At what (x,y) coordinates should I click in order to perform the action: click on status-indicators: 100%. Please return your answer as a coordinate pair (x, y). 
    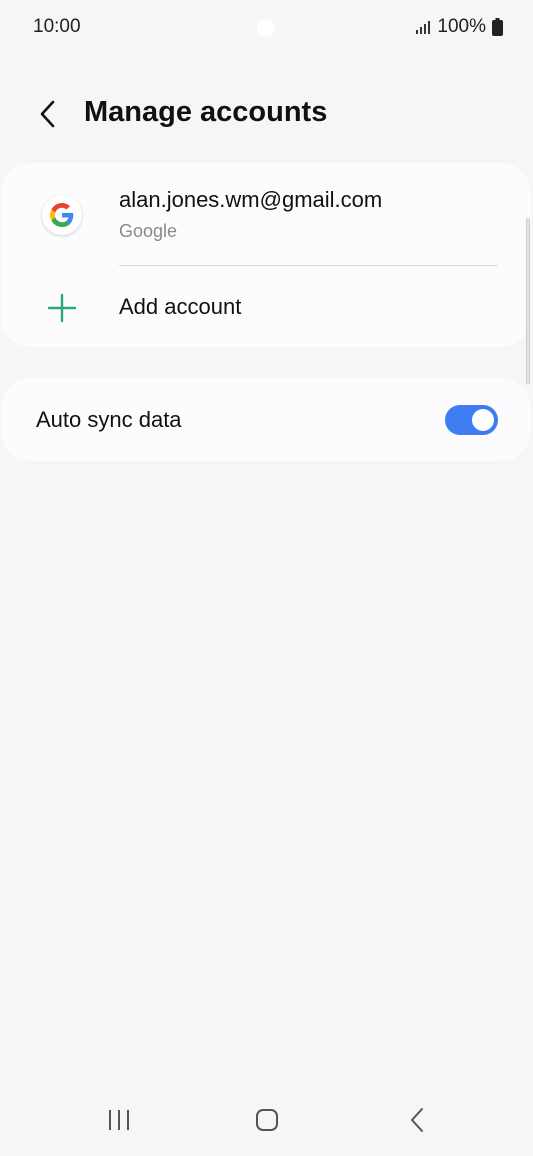
    Looking at the image, I should click on (459, 27).